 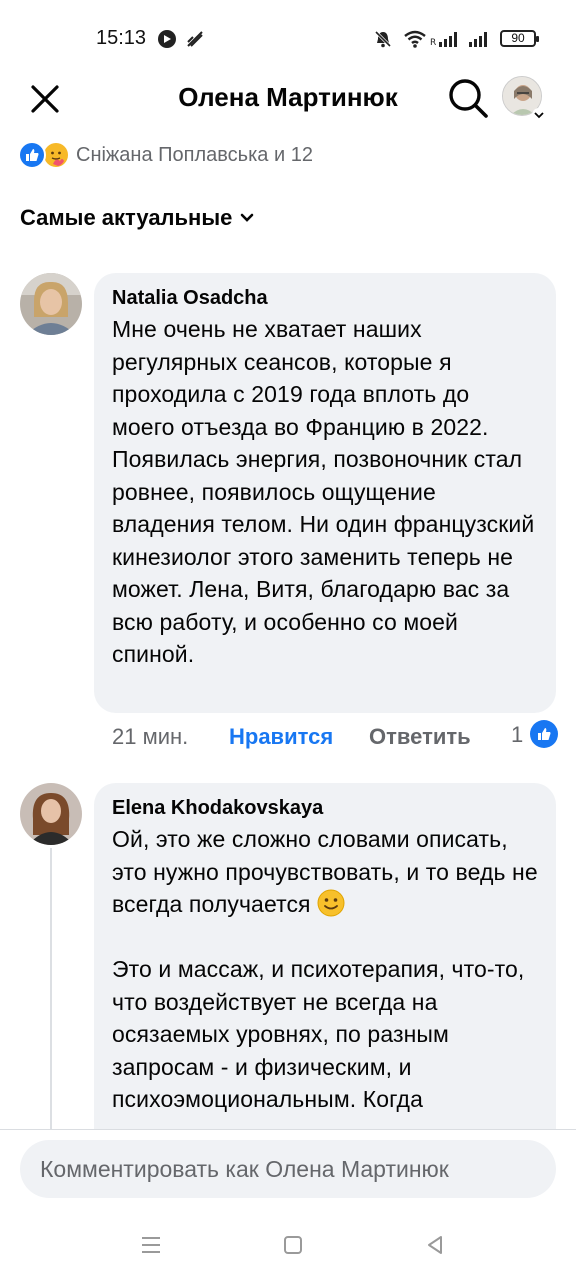 I want to click on mute-icon, so click(x=383, y=39).